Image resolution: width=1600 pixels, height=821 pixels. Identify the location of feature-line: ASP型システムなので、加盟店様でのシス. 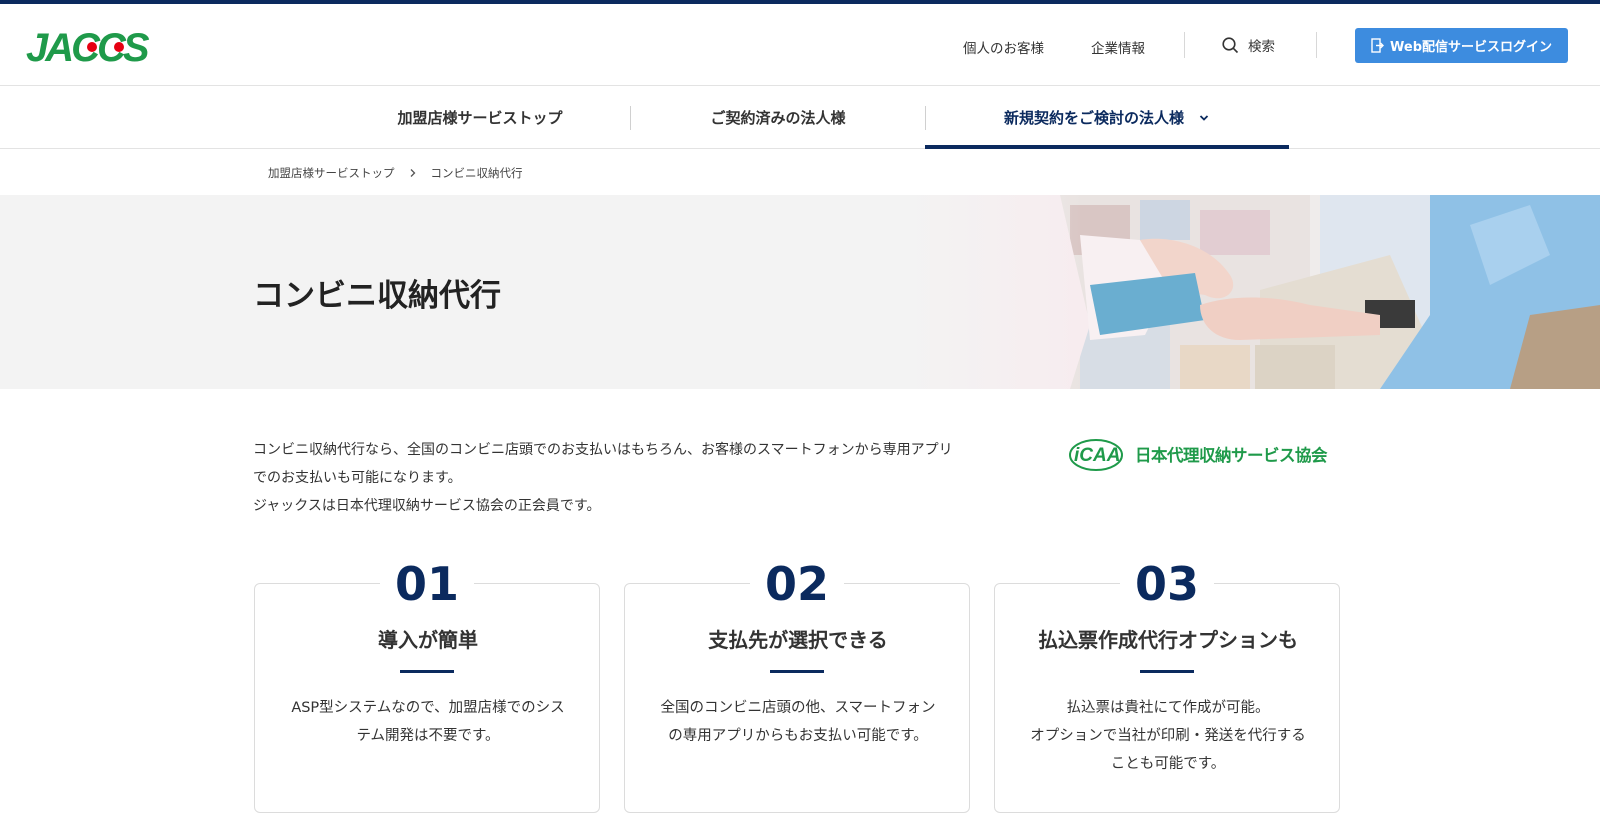
(428, 708).